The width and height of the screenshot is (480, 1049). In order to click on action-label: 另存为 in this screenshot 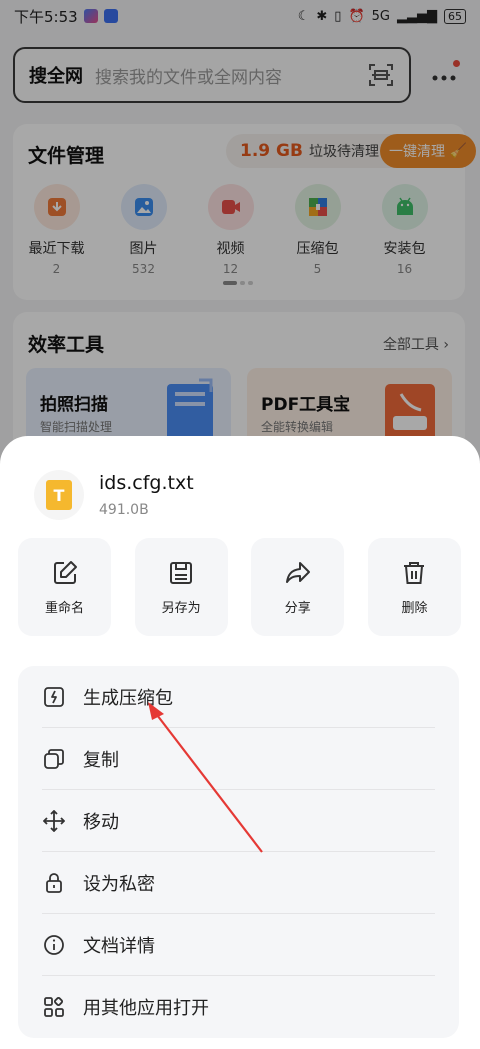, I will do `click(181, 608)`.